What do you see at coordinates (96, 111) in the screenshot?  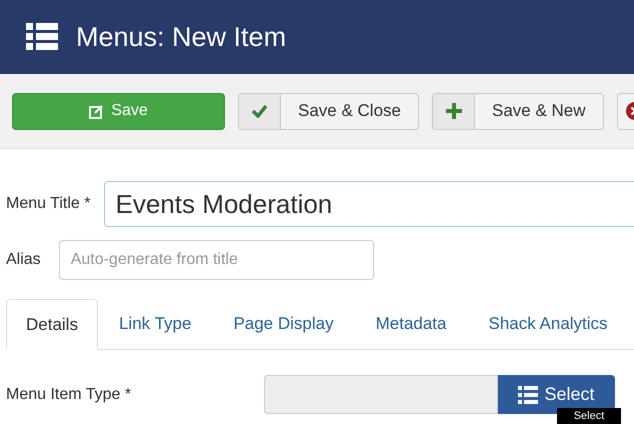 I see `edit-icon` at bounding box center [96, 111].